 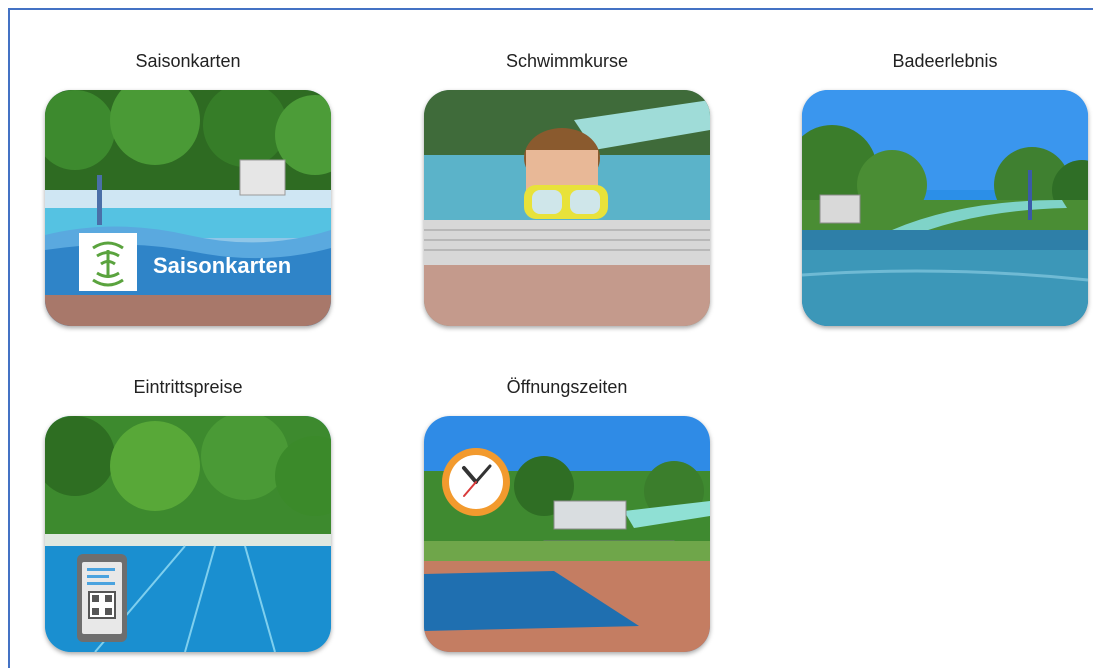 I want to click on eintrittspreise-photo, so click(x=188, y=534).